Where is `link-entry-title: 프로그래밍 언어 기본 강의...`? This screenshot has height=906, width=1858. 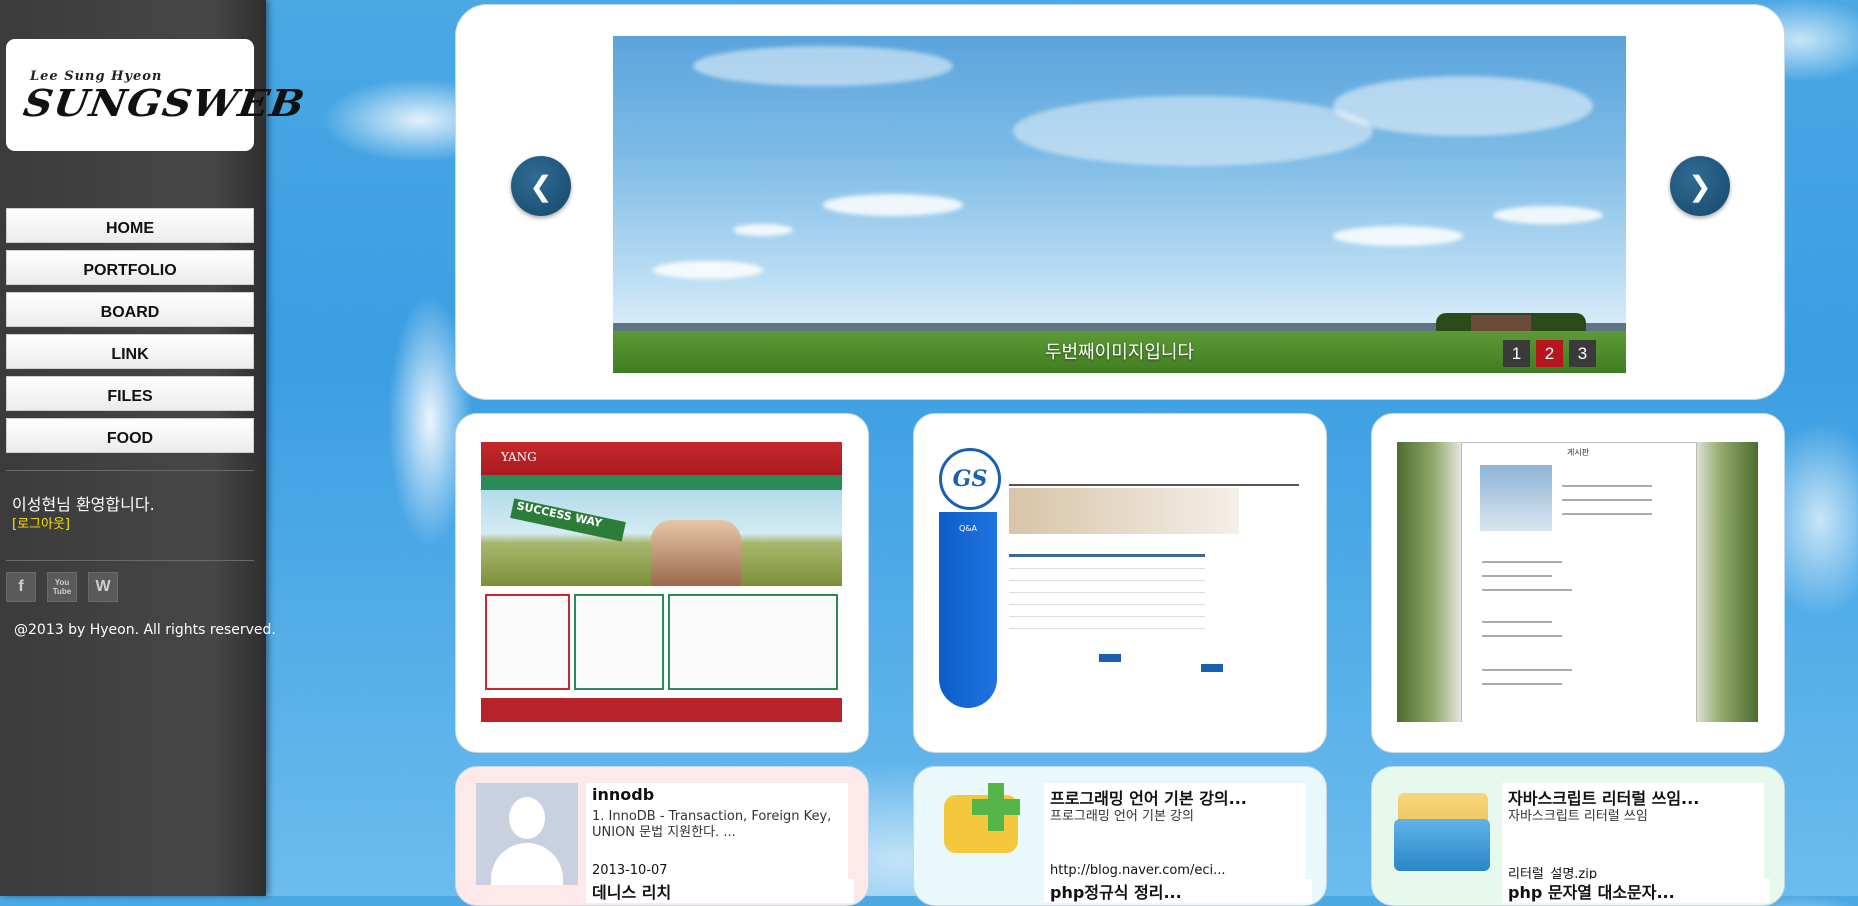
link-entry-title: 프로그래밍 언어 기본 강의... is located at coordinates (1178, 797).